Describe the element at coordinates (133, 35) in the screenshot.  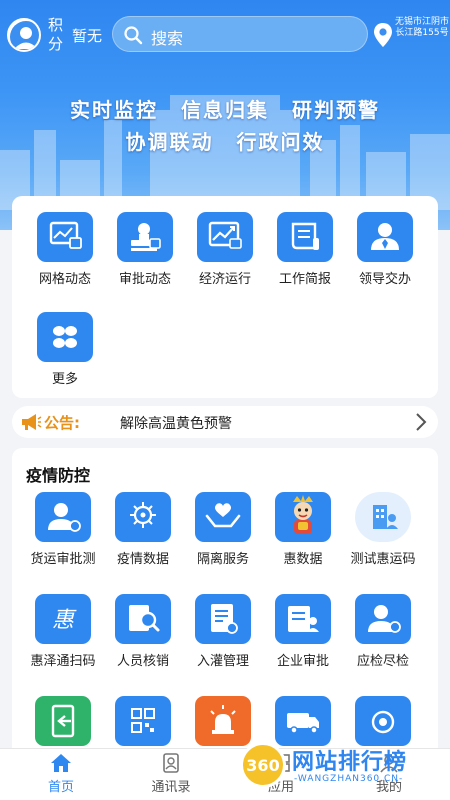
I see `search-icon` at that location.